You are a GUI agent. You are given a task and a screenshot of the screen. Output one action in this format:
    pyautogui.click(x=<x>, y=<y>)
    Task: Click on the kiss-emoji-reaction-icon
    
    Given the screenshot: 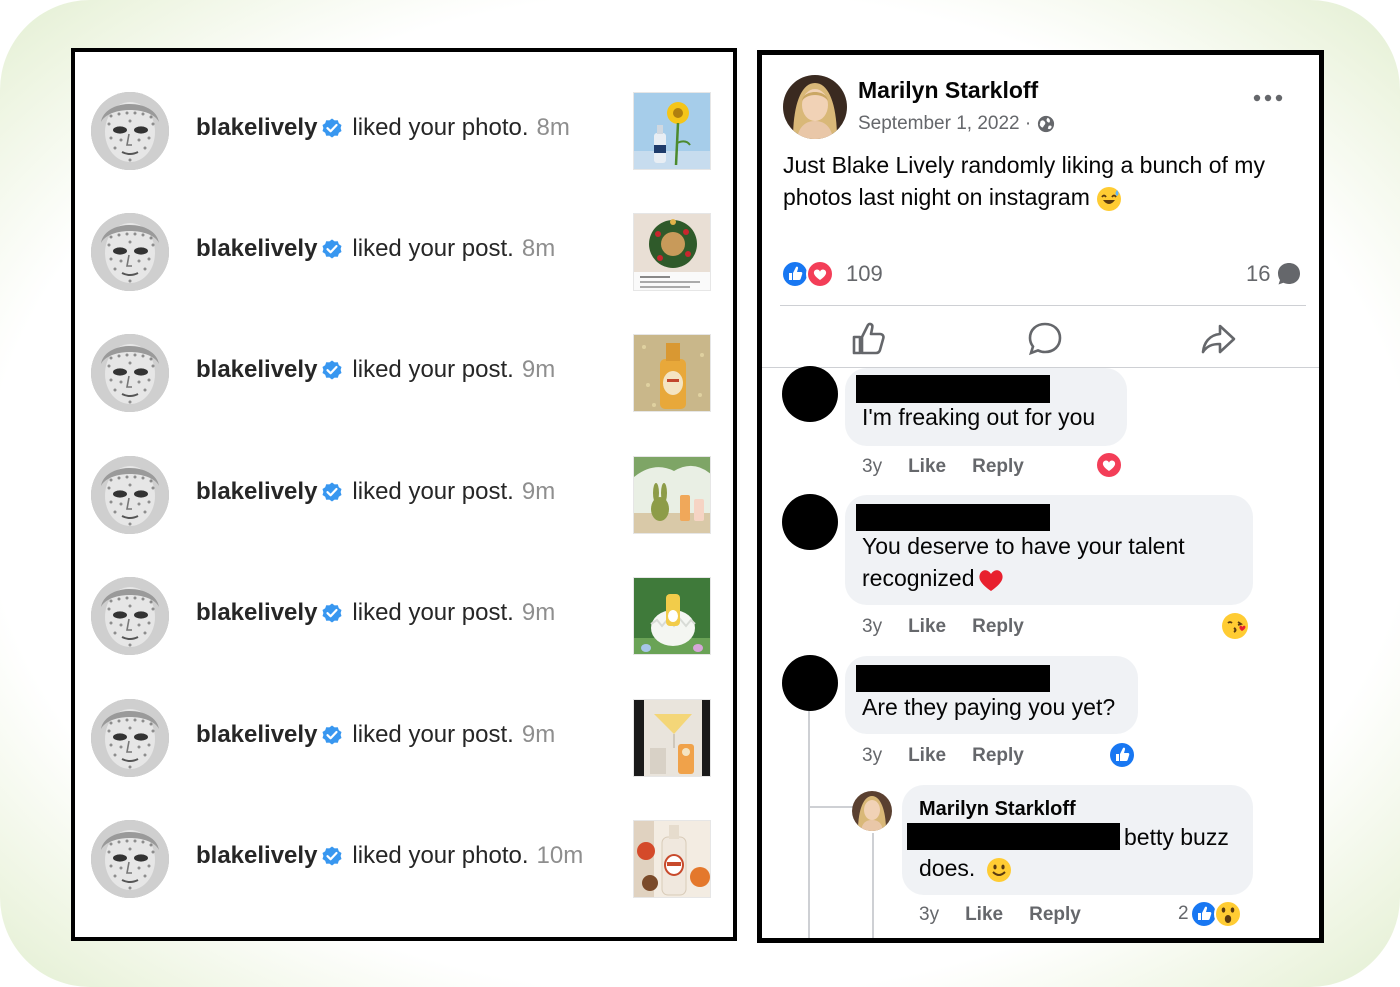 What is the action you would take?
    pyautogui.click(x=1235, y=626)
    